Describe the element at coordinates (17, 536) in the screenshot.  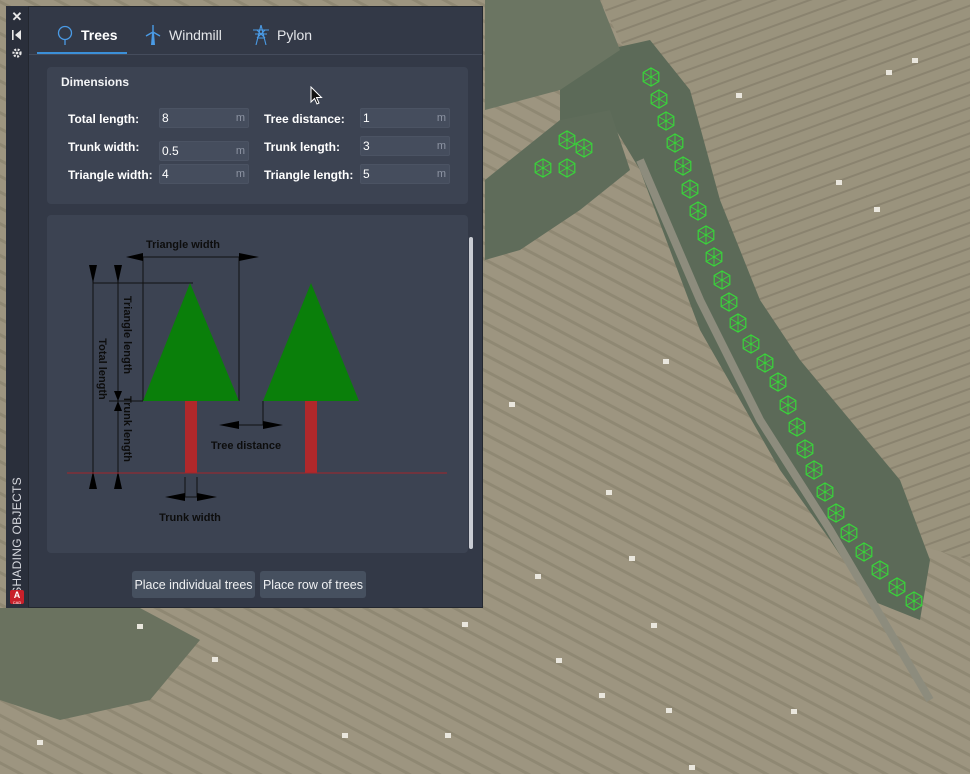
I see `panel-title: SHADING OBJECTS` at that location.